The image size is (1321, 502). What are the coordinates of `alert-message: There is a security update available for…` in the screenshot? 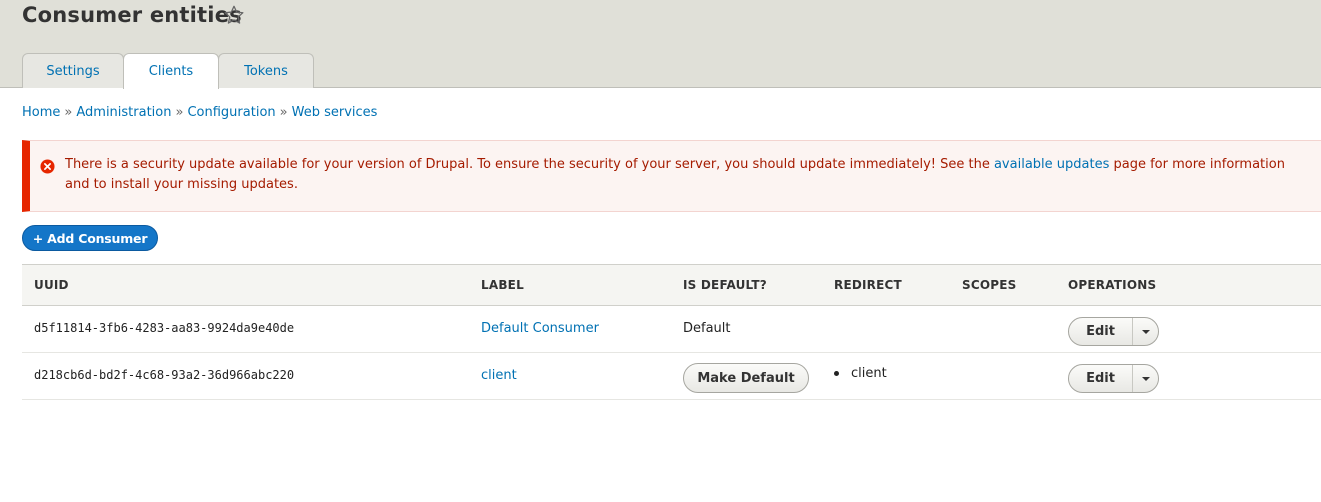 It's located at (685, 175).